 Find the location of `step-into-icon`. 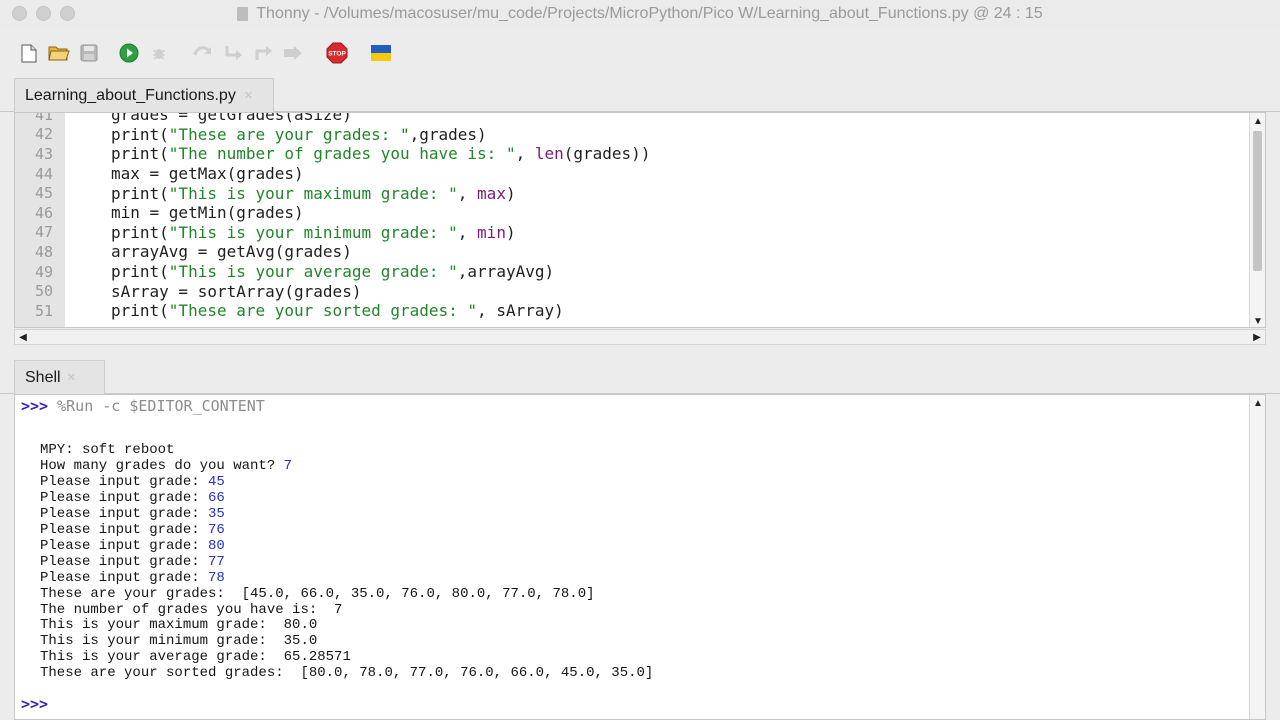

step-into-icon is located at coordinates (233, 53).